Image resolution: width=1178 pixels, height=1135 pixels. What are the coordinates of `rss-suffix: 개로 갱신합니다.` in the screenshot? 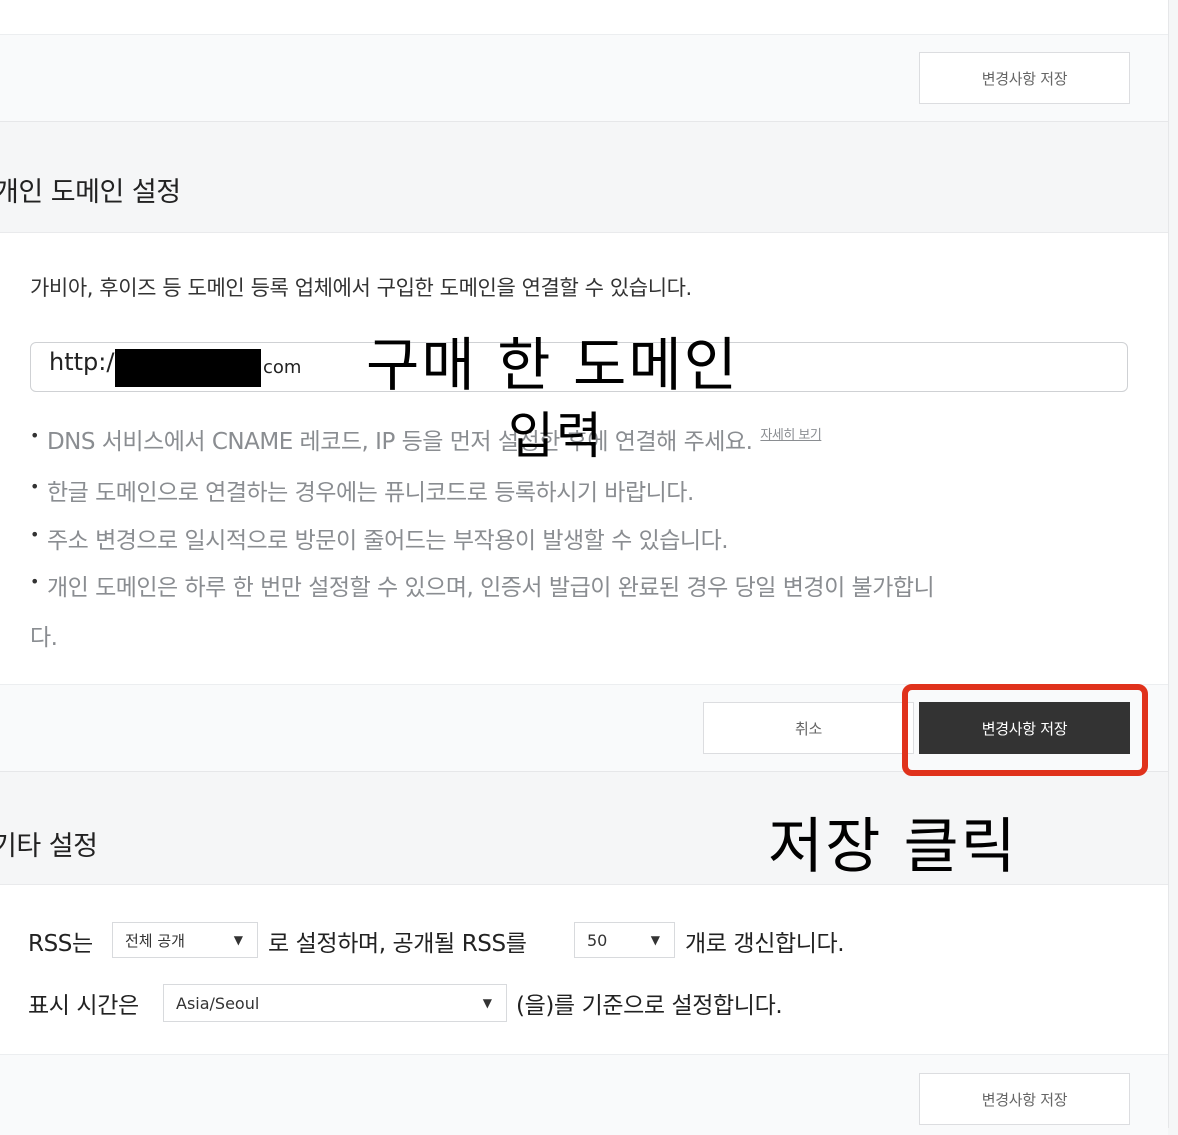 It's located at (765, 944).